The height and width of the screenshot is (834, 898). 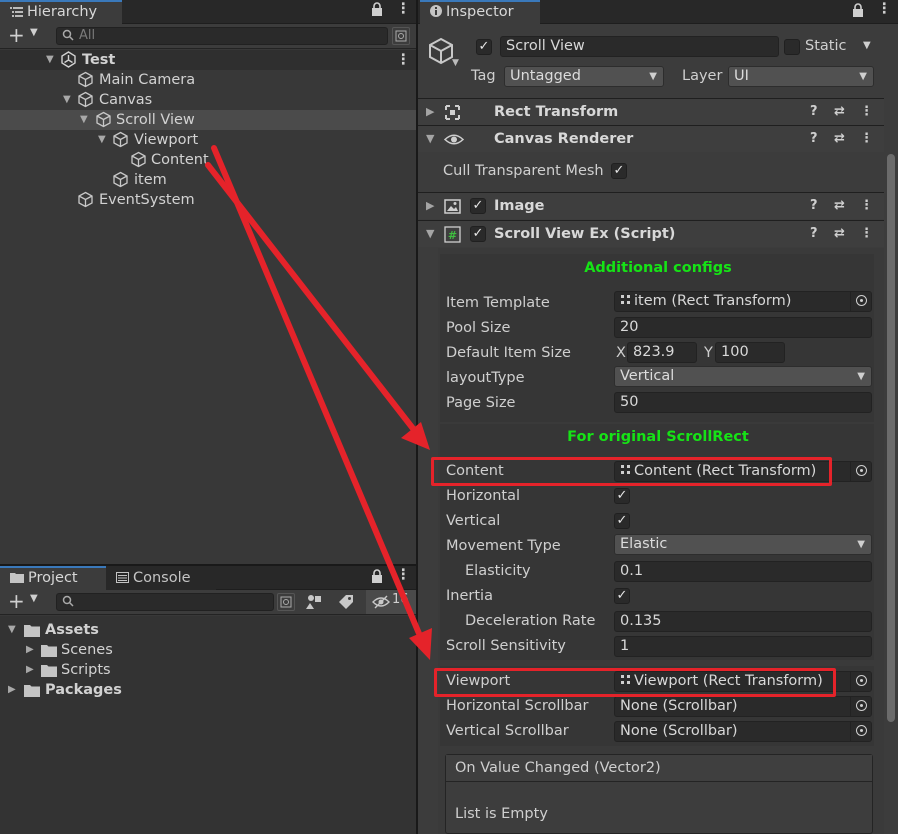 I want to click on prop-label: Elasticity, so click(x=498, y=571).